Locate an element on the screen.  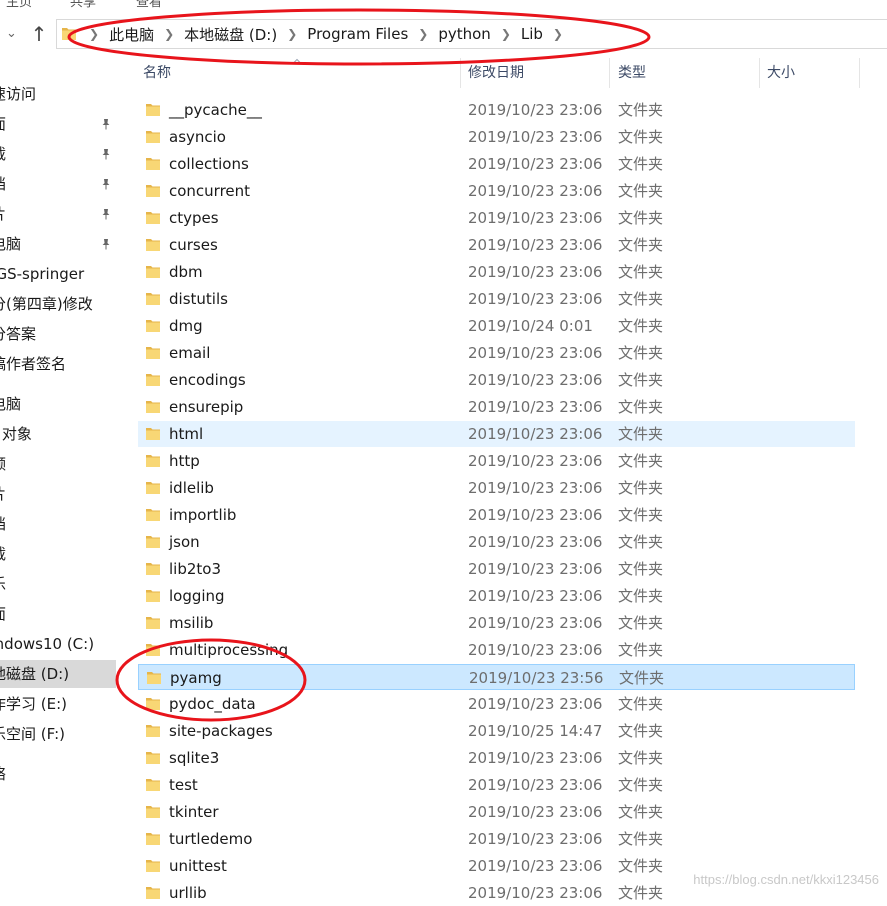
file-row: sqlite3 2019/10/23 23:06 文件夹 is located at coordinates (496, 758).